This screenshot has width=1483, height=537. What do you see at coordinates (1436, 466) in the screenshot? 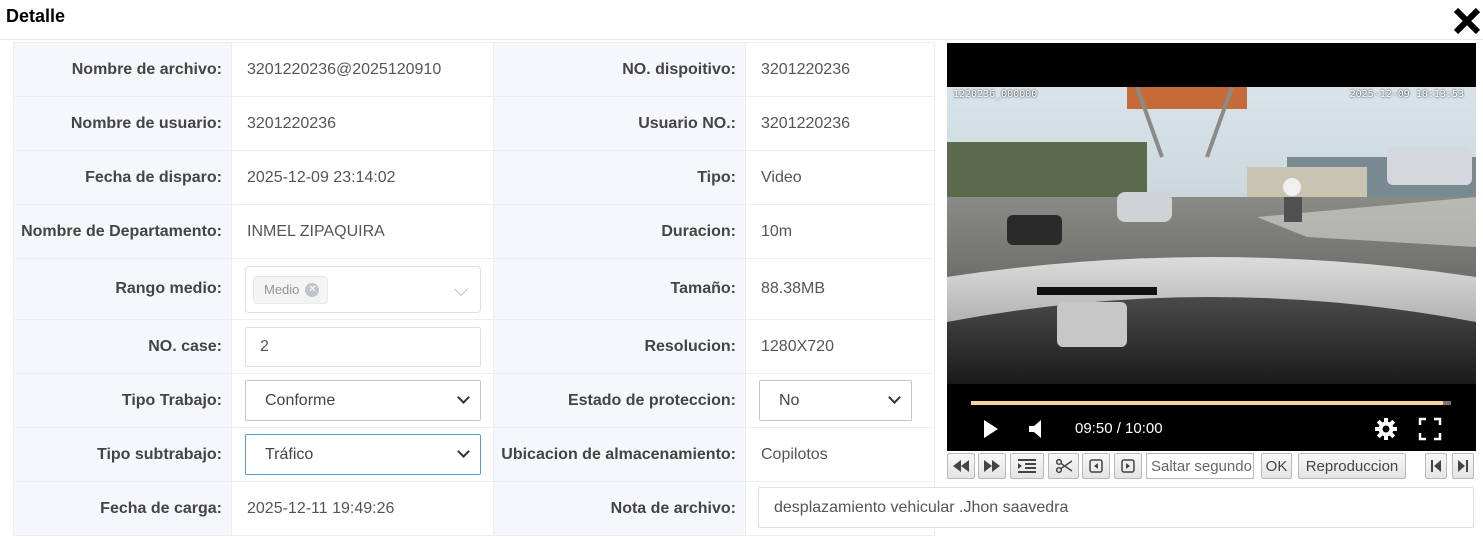
I see `first-icon` at bounding box center [1436, 466].